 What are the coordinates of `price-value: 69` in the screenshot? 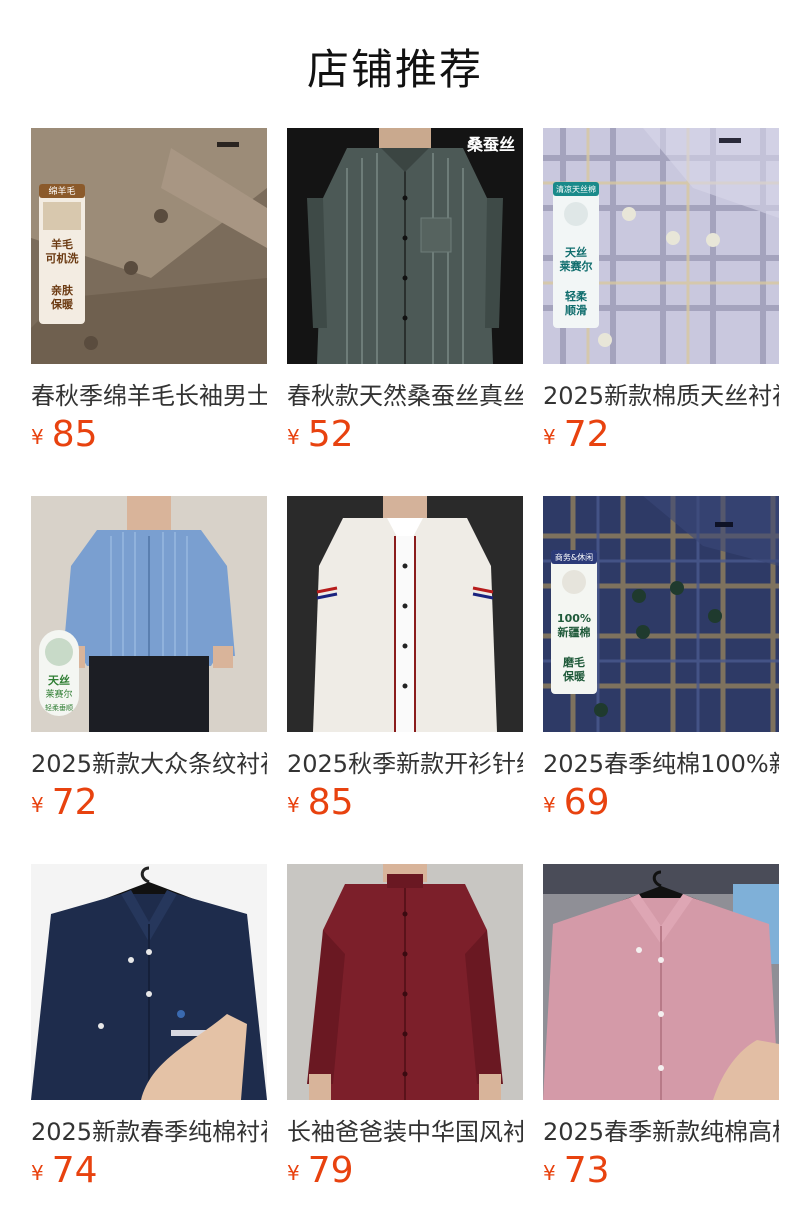 It's located at (586, 802).